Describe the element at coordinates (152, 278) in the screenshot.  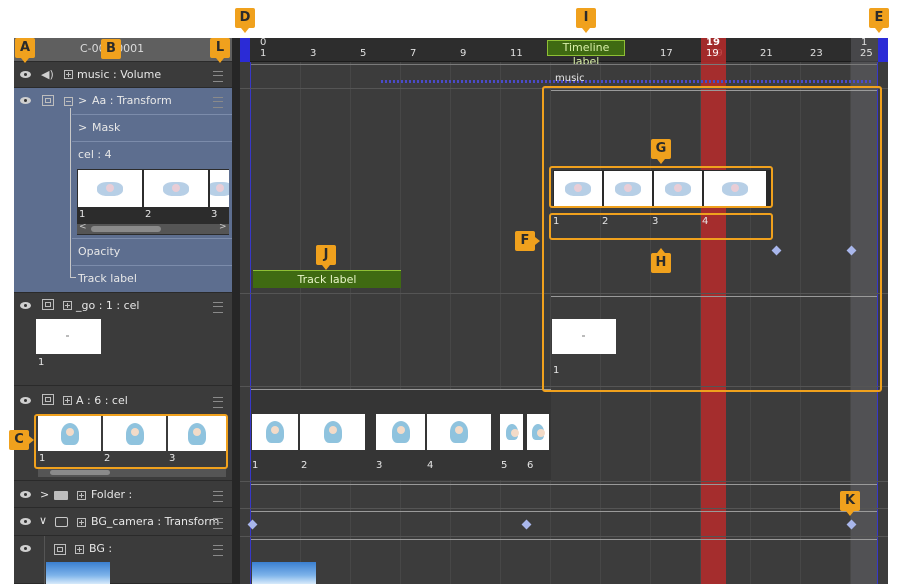
I see `track-label-row: Track label` at that location.